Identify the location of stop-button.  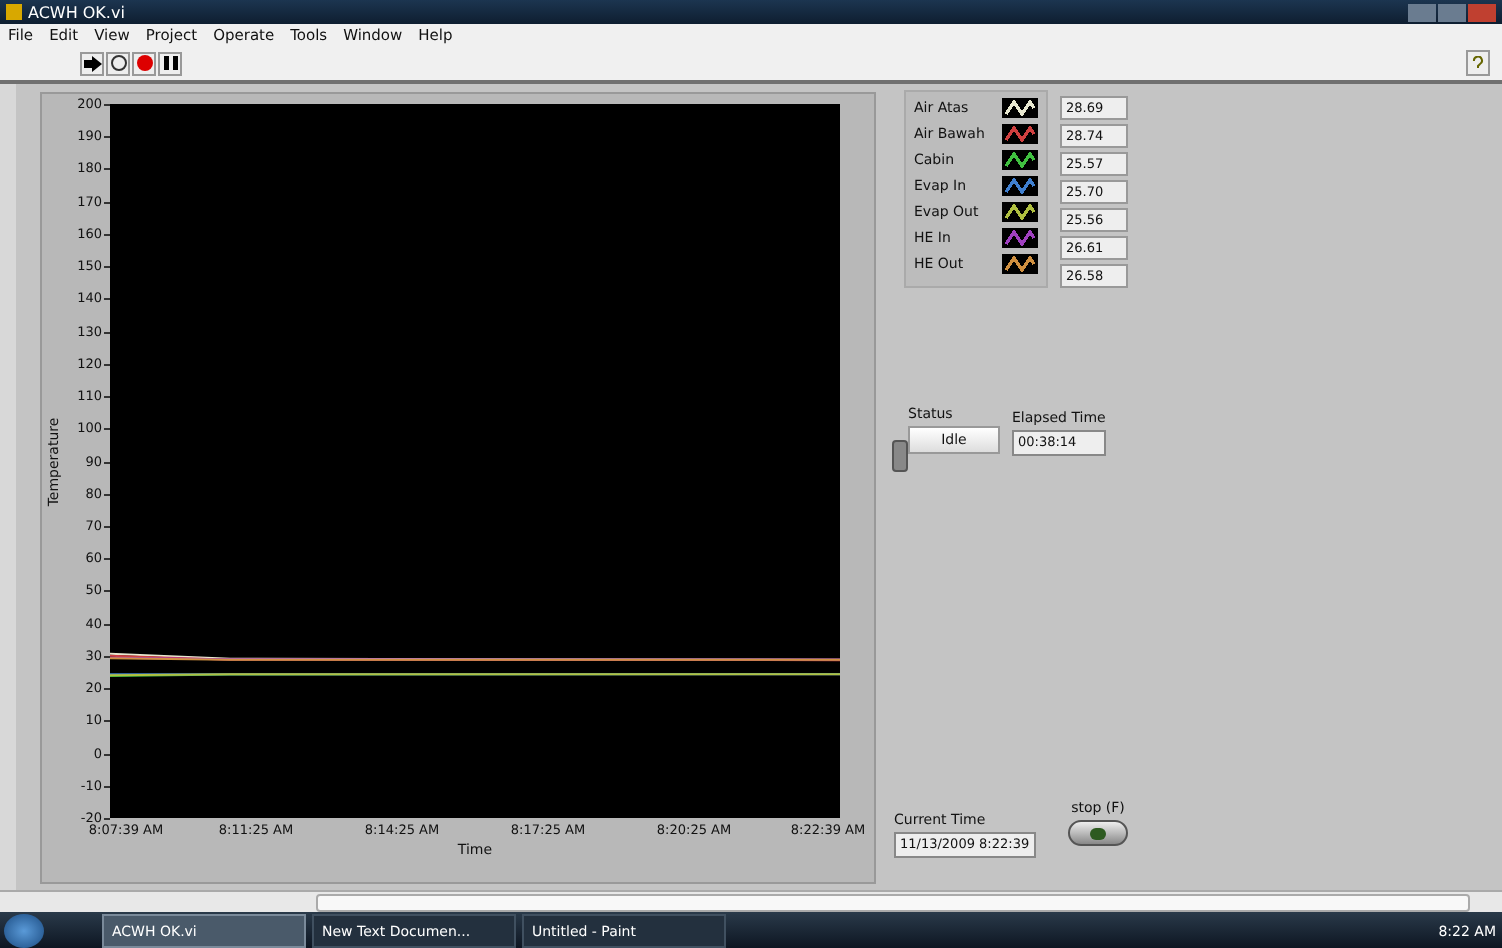
(1098, 833).